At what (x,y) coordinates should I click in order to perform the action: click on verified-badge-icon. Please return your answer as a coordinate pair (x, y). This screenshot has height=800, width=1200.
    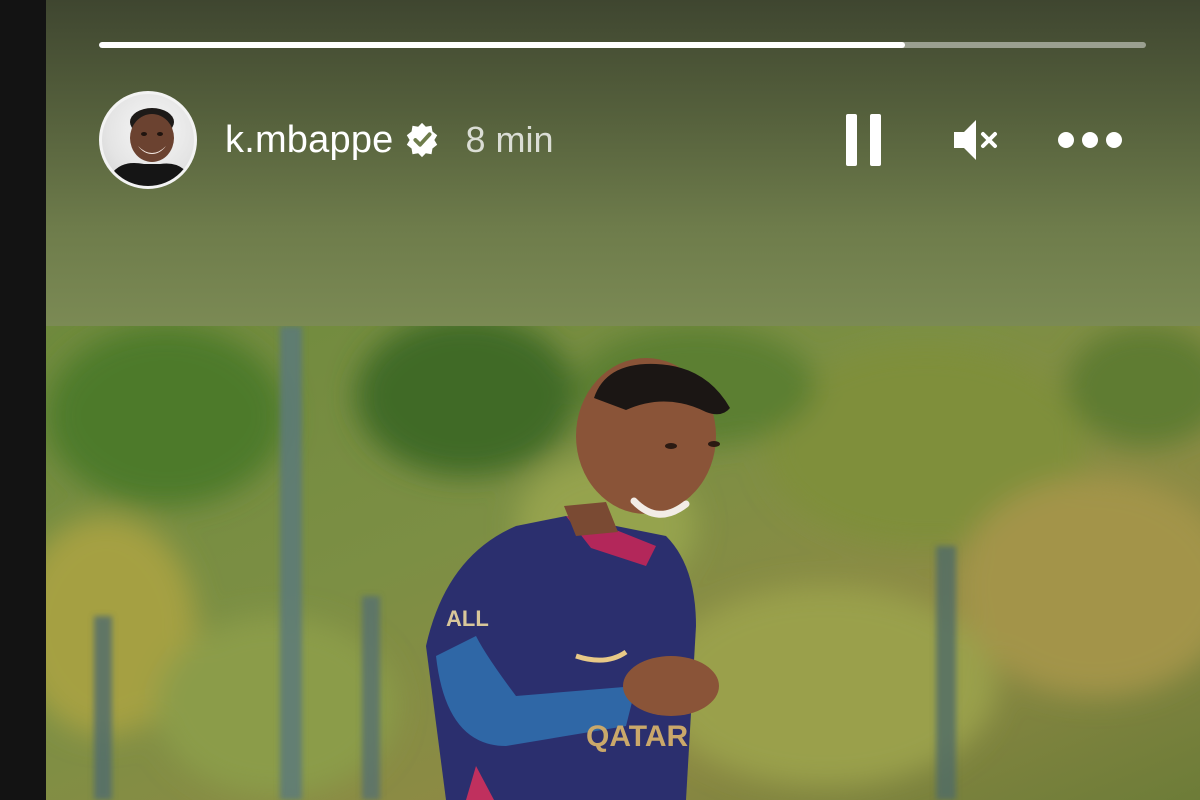
    Looking at the image, I should click on (422, 140).